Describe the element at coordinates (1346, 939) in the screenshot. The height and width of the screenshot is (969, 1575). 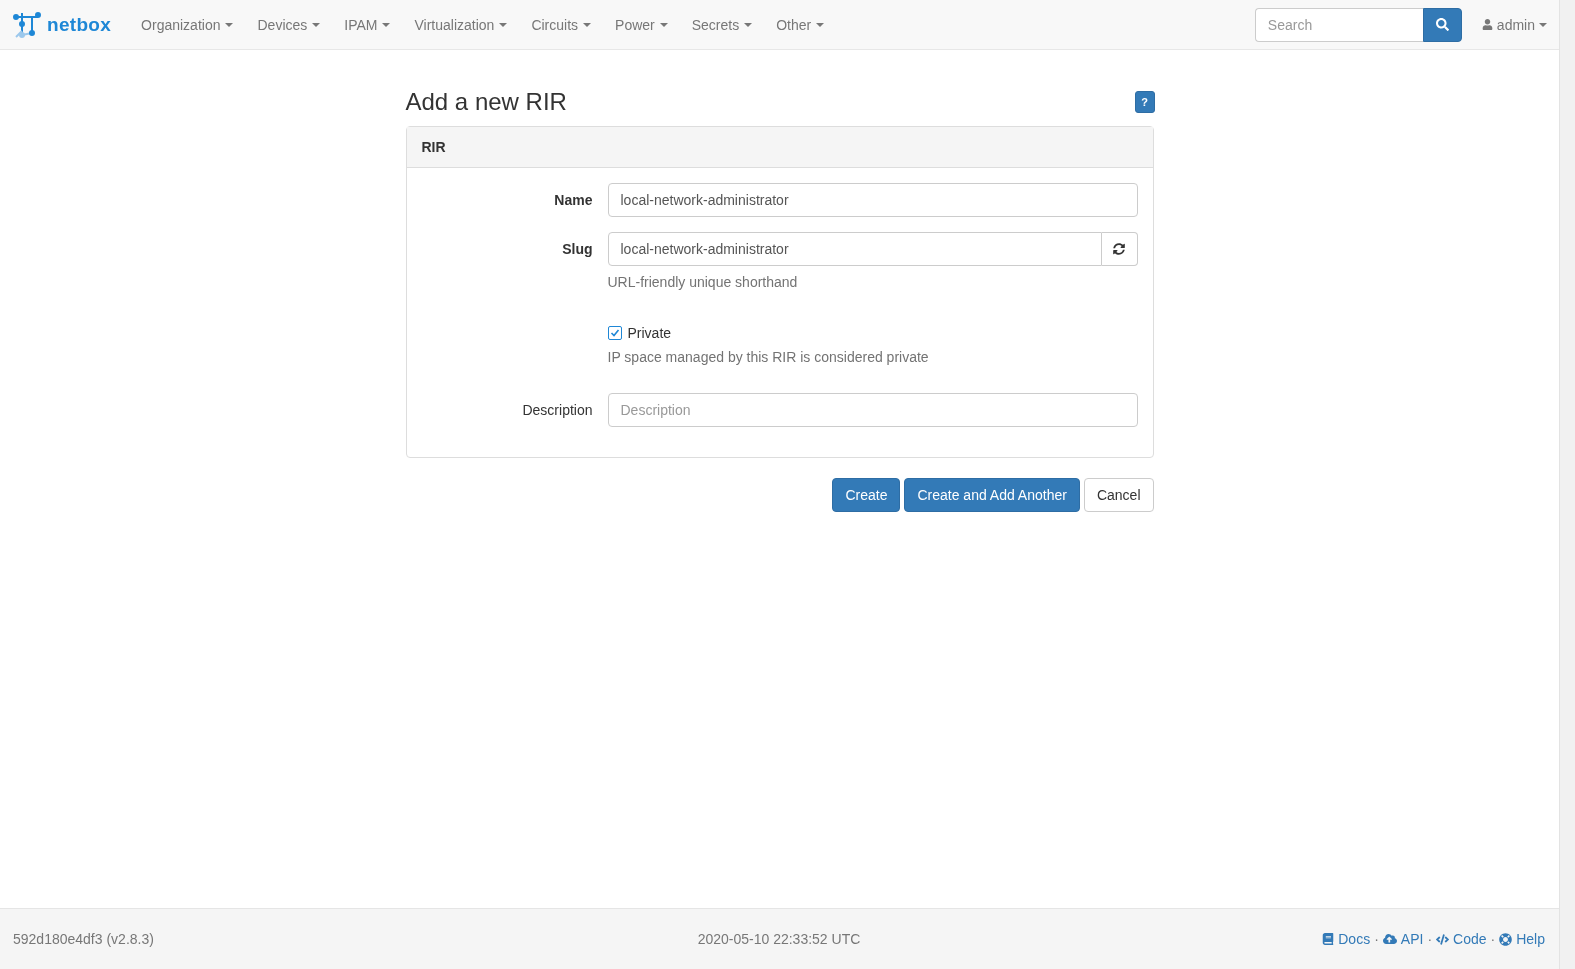
I see `footer-link: Docs` at that location.